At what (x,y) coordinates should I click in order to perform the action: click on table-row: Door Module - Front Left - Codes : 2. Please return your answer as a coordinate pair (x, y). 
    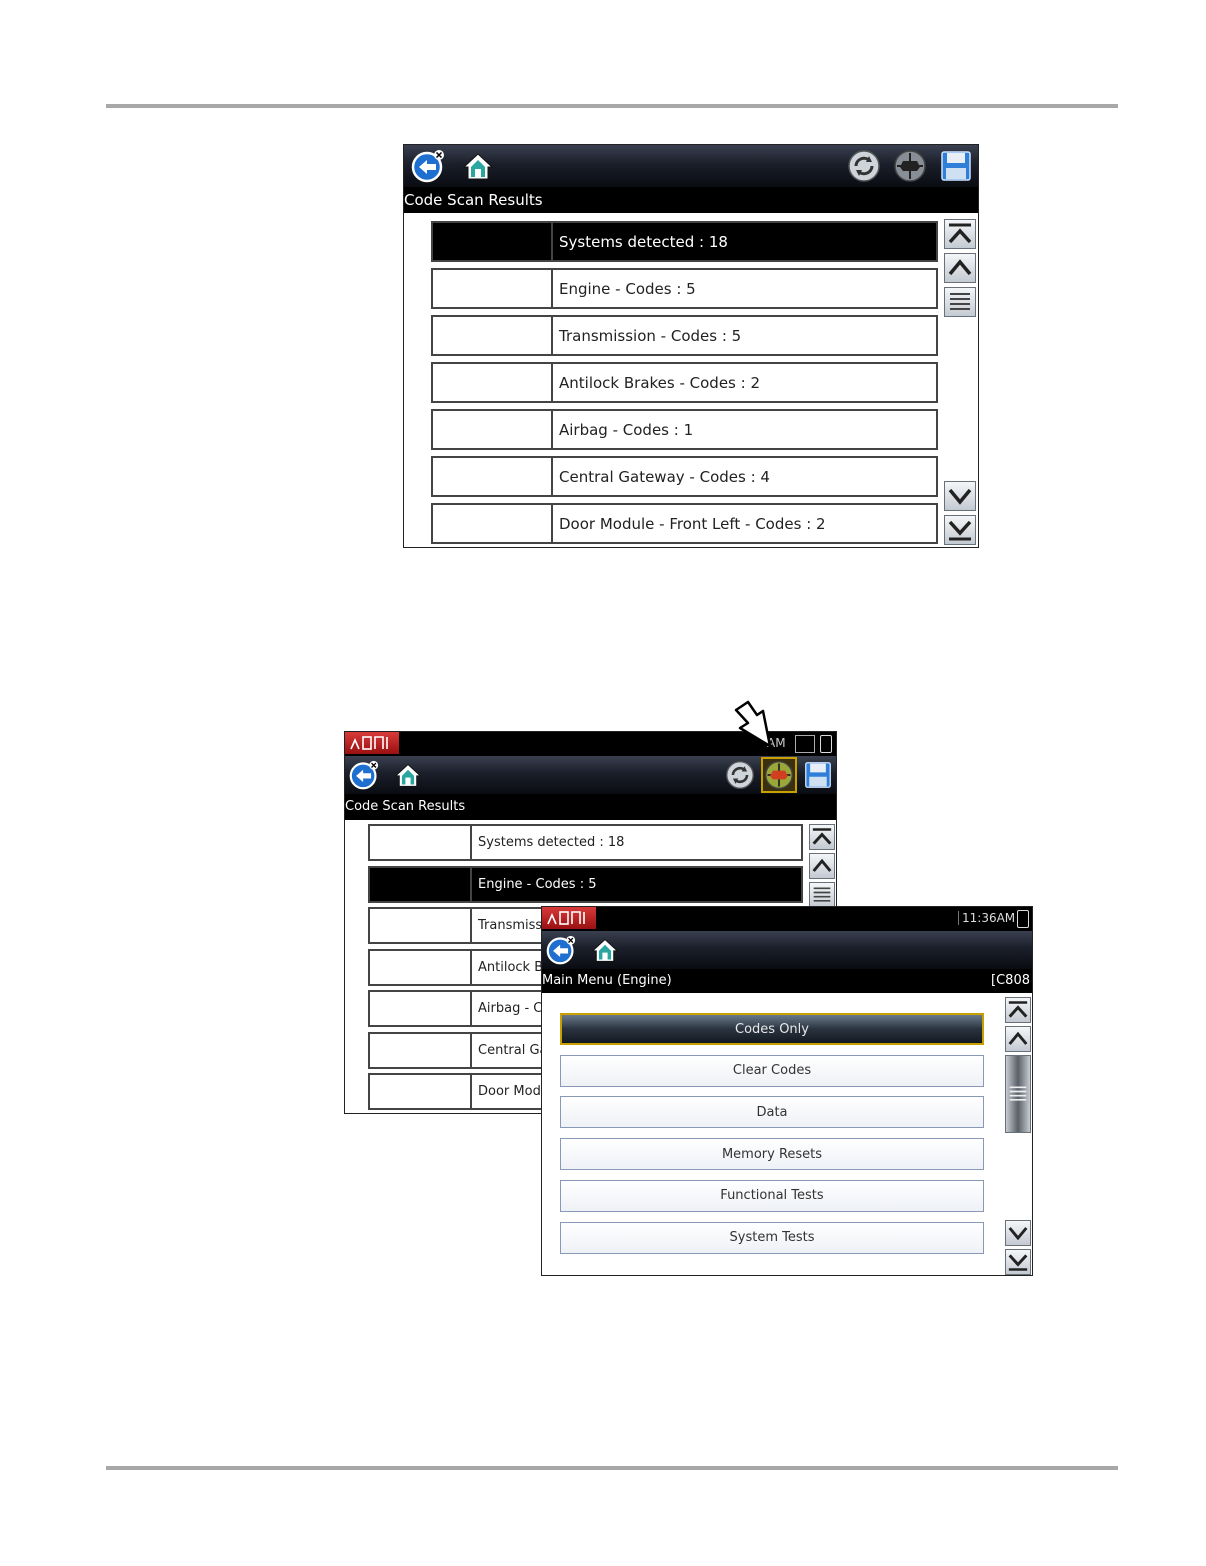
    Looking at the image, I should click on (684, 523).